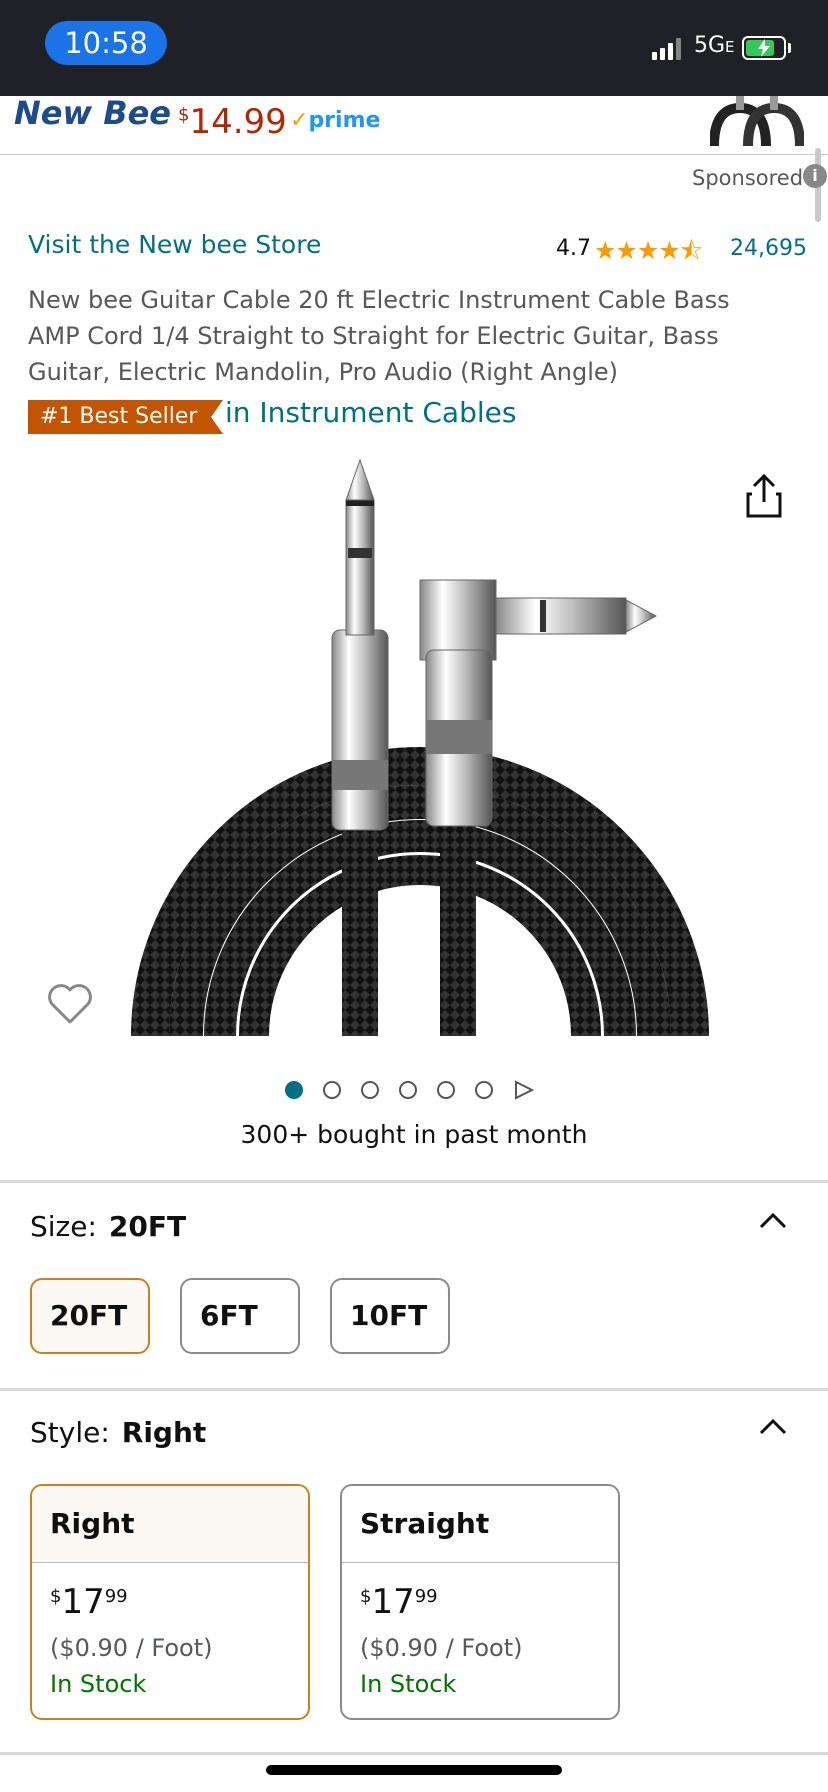 The height and width of the screenshot is (1792, 828). Describe the element at coordinates (170, 1602) in the screenshot. I see `style-option-right: Right $1799 ($0.90 / Foot) In Stock` at that location.